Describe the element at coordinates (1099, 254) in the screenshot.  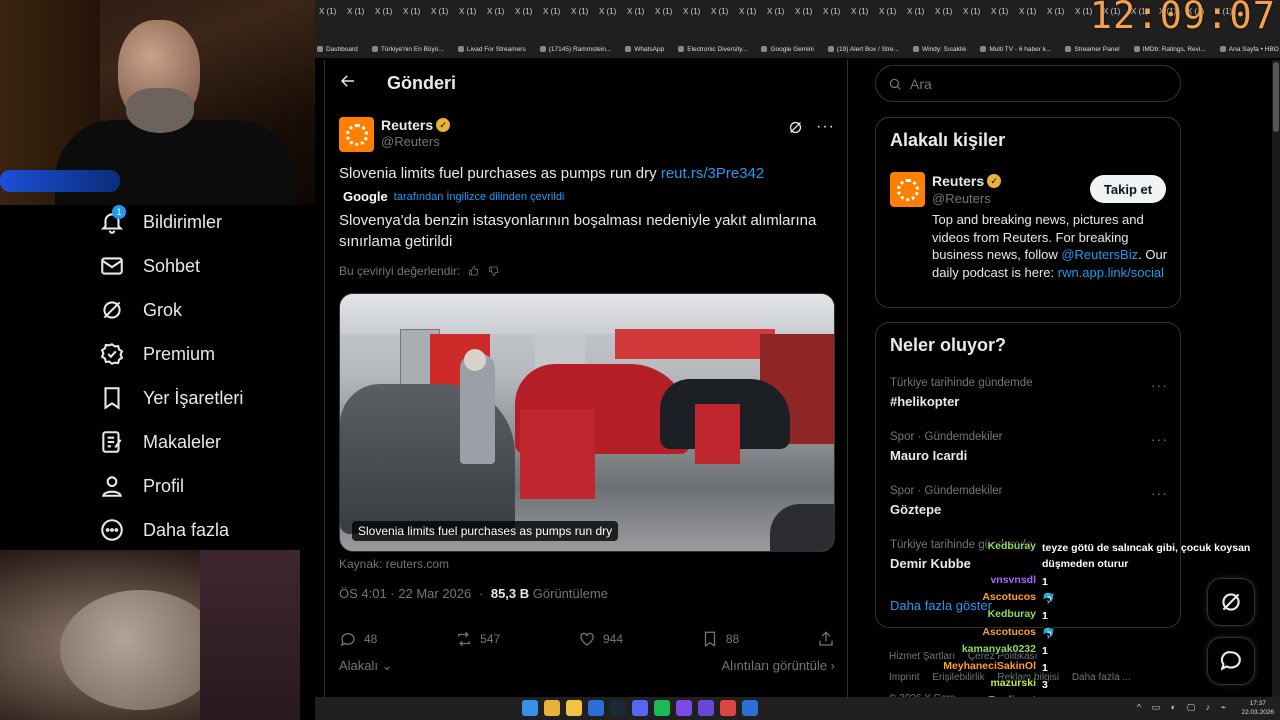
I see `bio-link-reutersbiz: @ReutersBiz` at that location.